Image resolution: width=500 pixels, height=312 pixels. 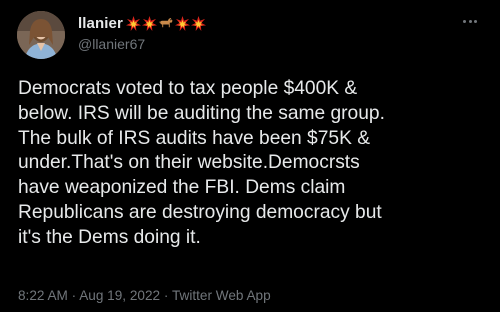 I want to click on avatar, so click(x=41, y=35).